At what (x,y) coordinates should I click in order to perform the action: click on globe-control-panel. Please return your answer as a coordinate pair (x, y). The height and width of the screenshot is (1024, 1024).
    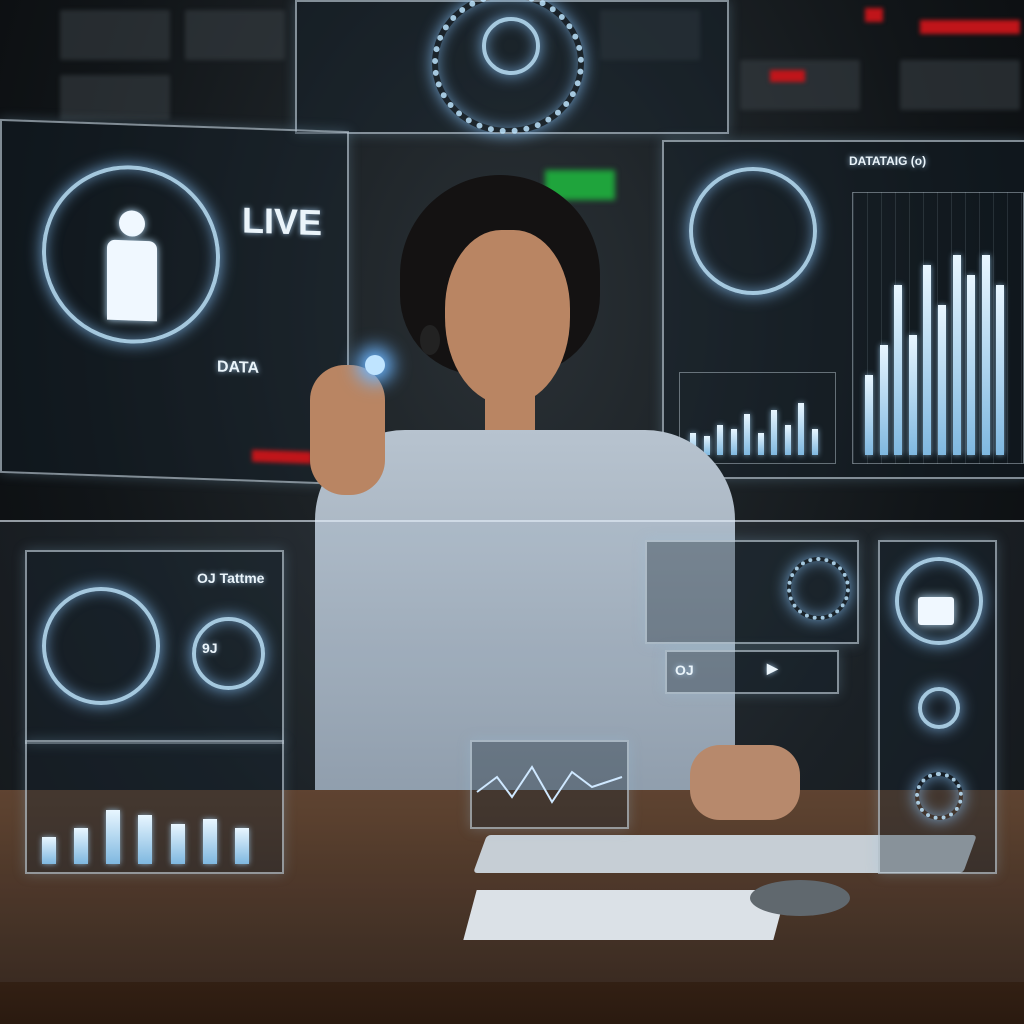
    Looking at the image, I should click on (752, 592).